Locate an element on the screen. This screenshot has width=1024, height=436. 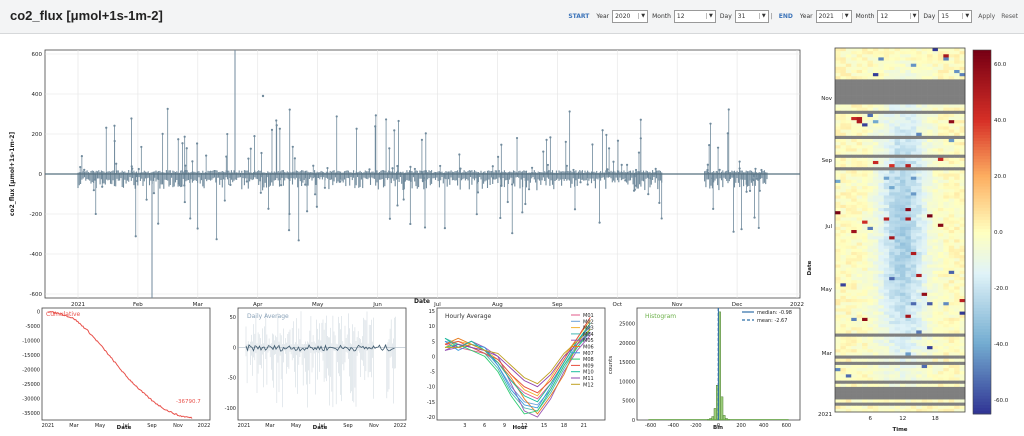
start-year-select: 2020 ▼ is located at coordinates (630, 16).